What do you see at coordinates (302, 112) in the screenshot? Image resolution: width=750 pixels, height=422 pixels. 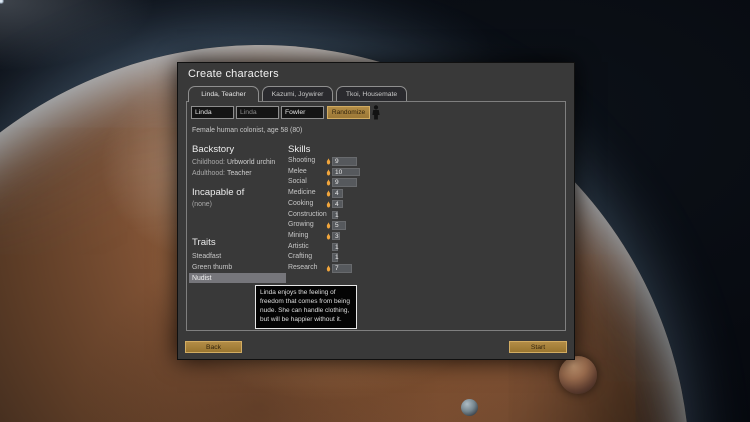 I see `last-name-input` at bounding box center [302, 112].